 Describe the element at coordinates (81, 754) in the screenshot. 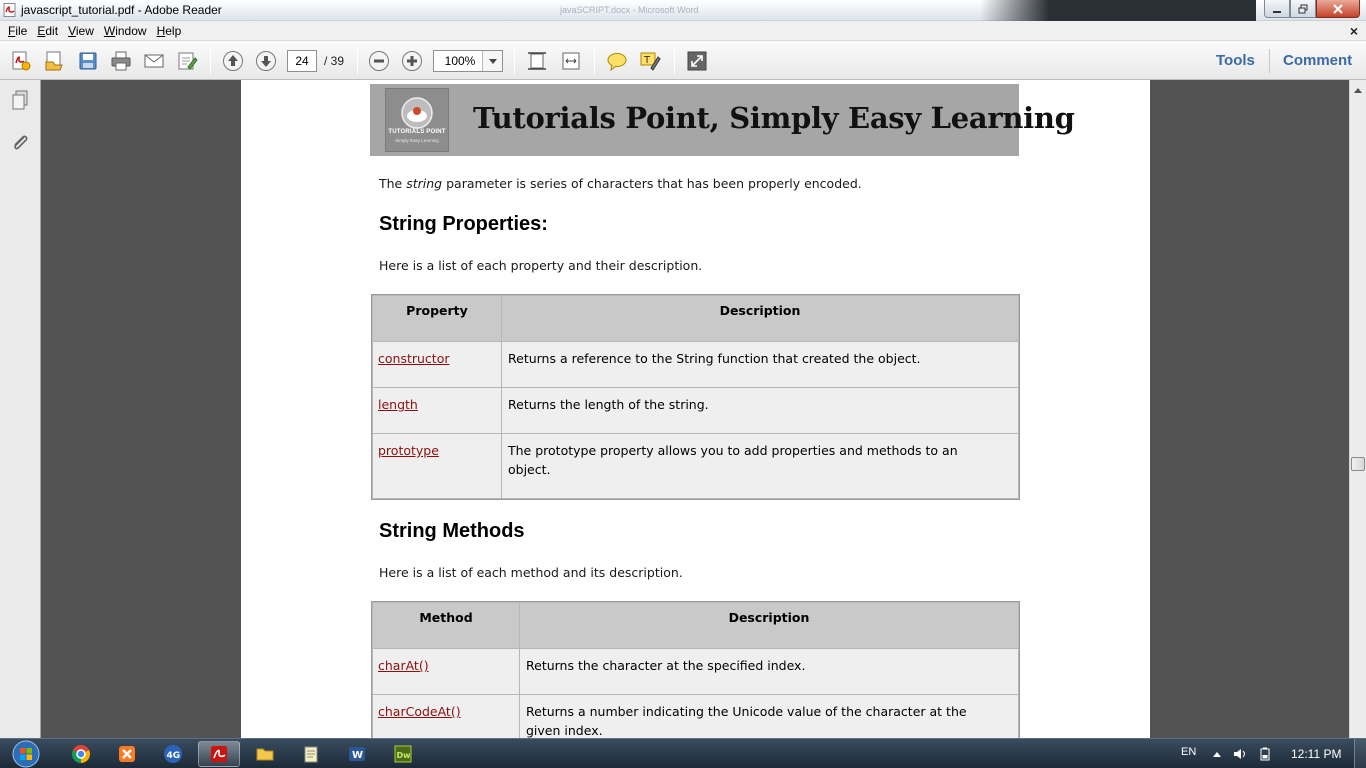

I see `chrome-icon` at that location.